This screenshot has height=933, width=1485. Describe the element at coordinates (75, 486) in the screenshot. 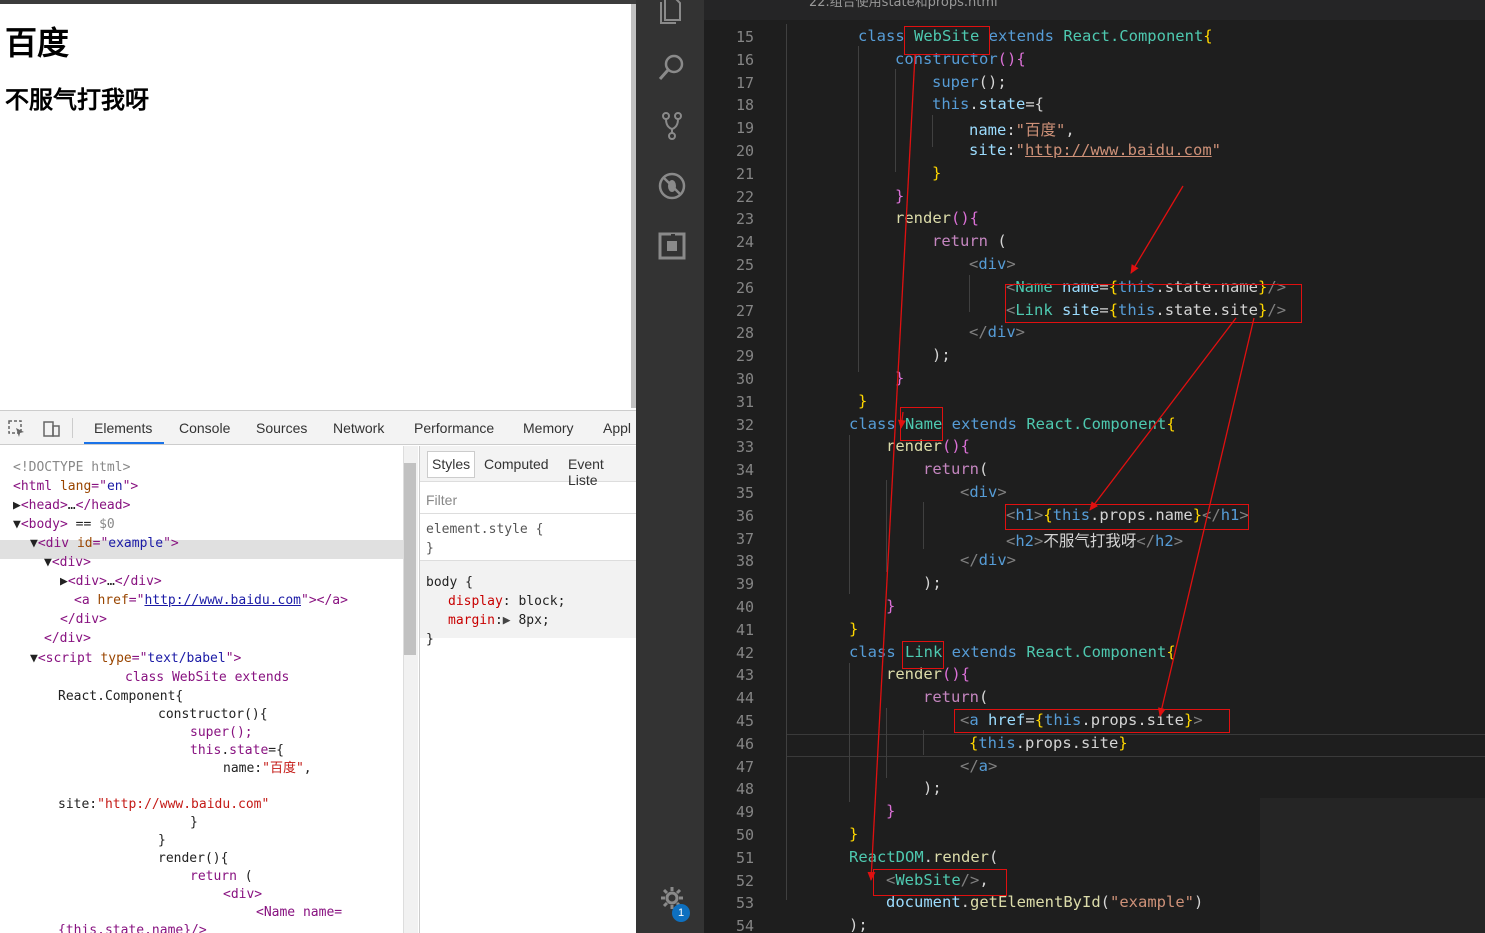

I see `dom-line: <html lang="en">` at that location.